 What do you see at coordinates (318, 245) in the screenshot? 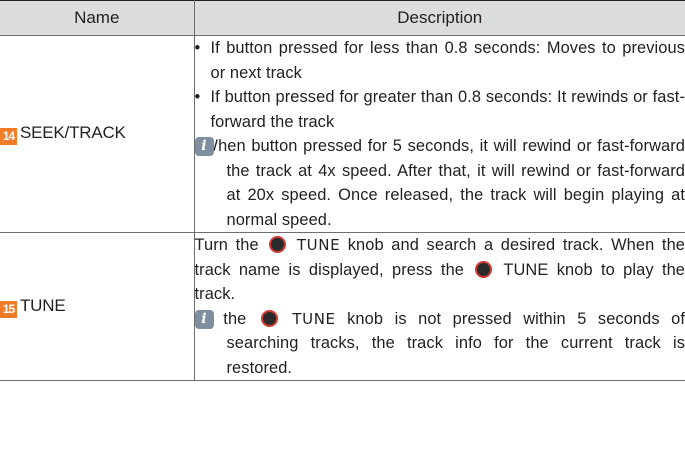
I see `tune-knob-label: TUNE` at bounding box center [318, 245].